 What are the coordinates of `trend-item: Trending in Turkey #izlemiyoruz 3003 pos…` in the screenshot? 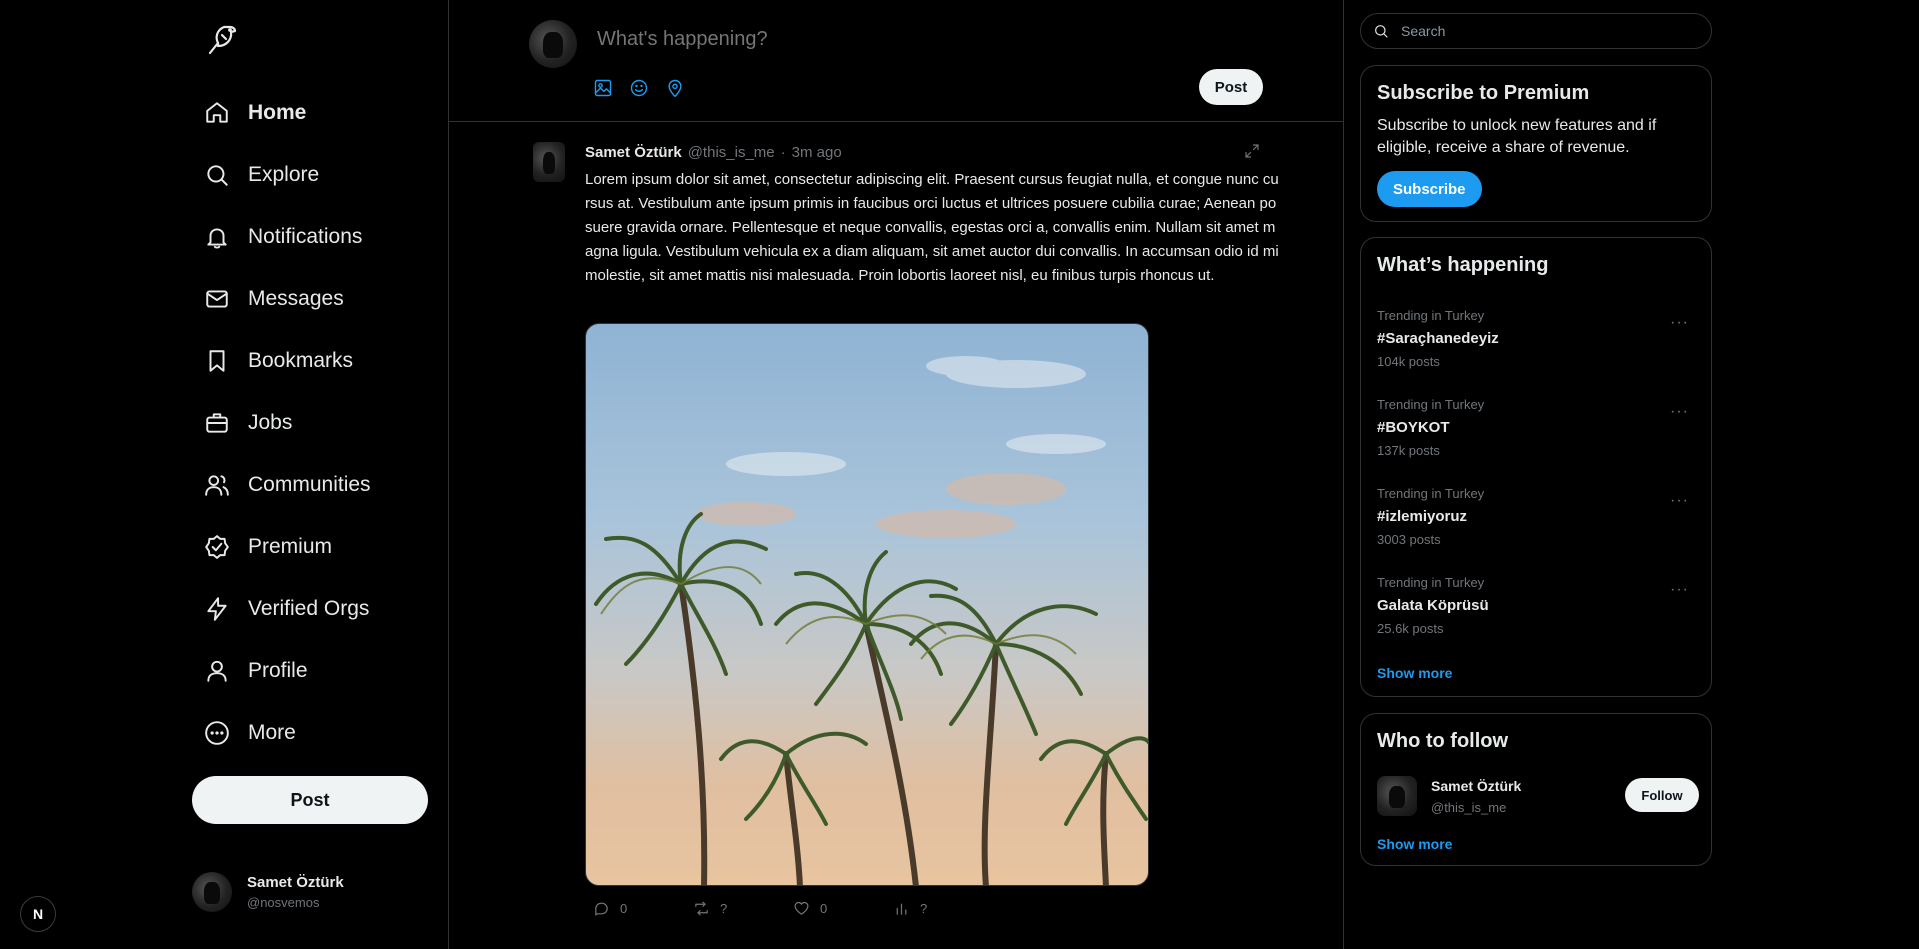 It's located at (1537, 528).